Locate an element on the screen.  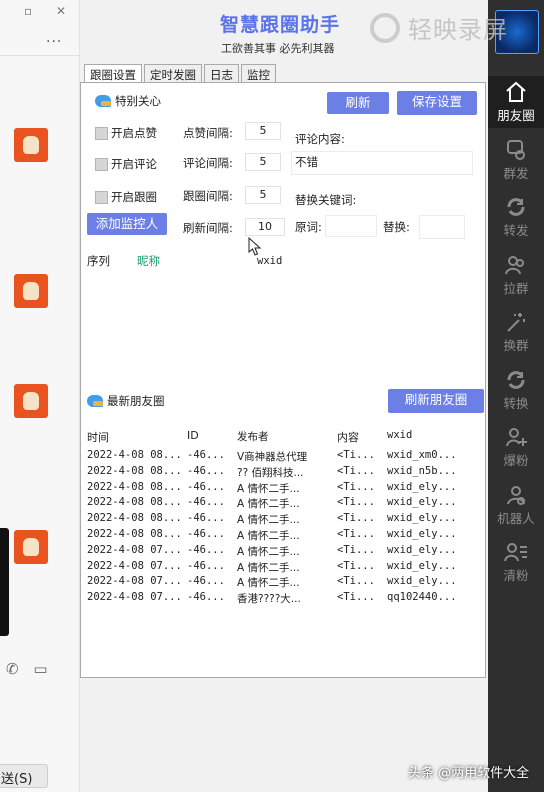
chat-bubble-icon is located at coordinates (516, 150).